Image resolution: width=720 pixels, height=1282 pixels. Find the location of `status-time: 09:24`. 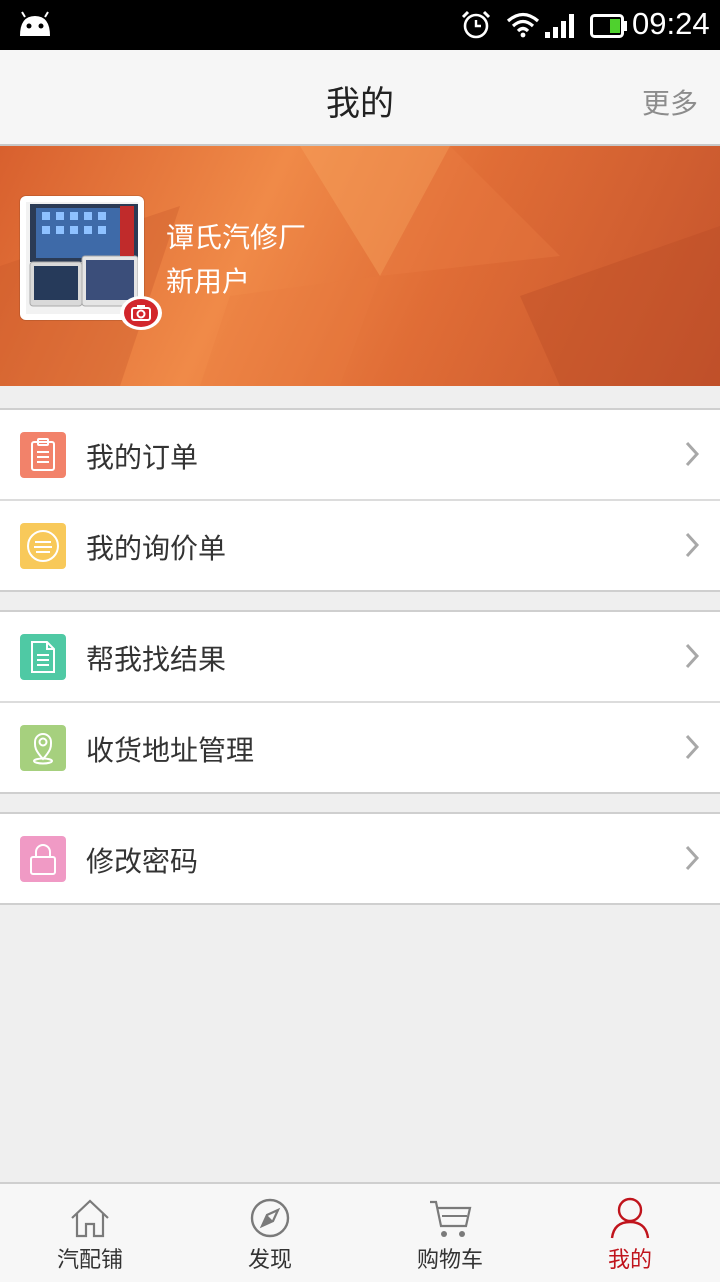

status-time: 09:24 is located at coordinates (671, 23).